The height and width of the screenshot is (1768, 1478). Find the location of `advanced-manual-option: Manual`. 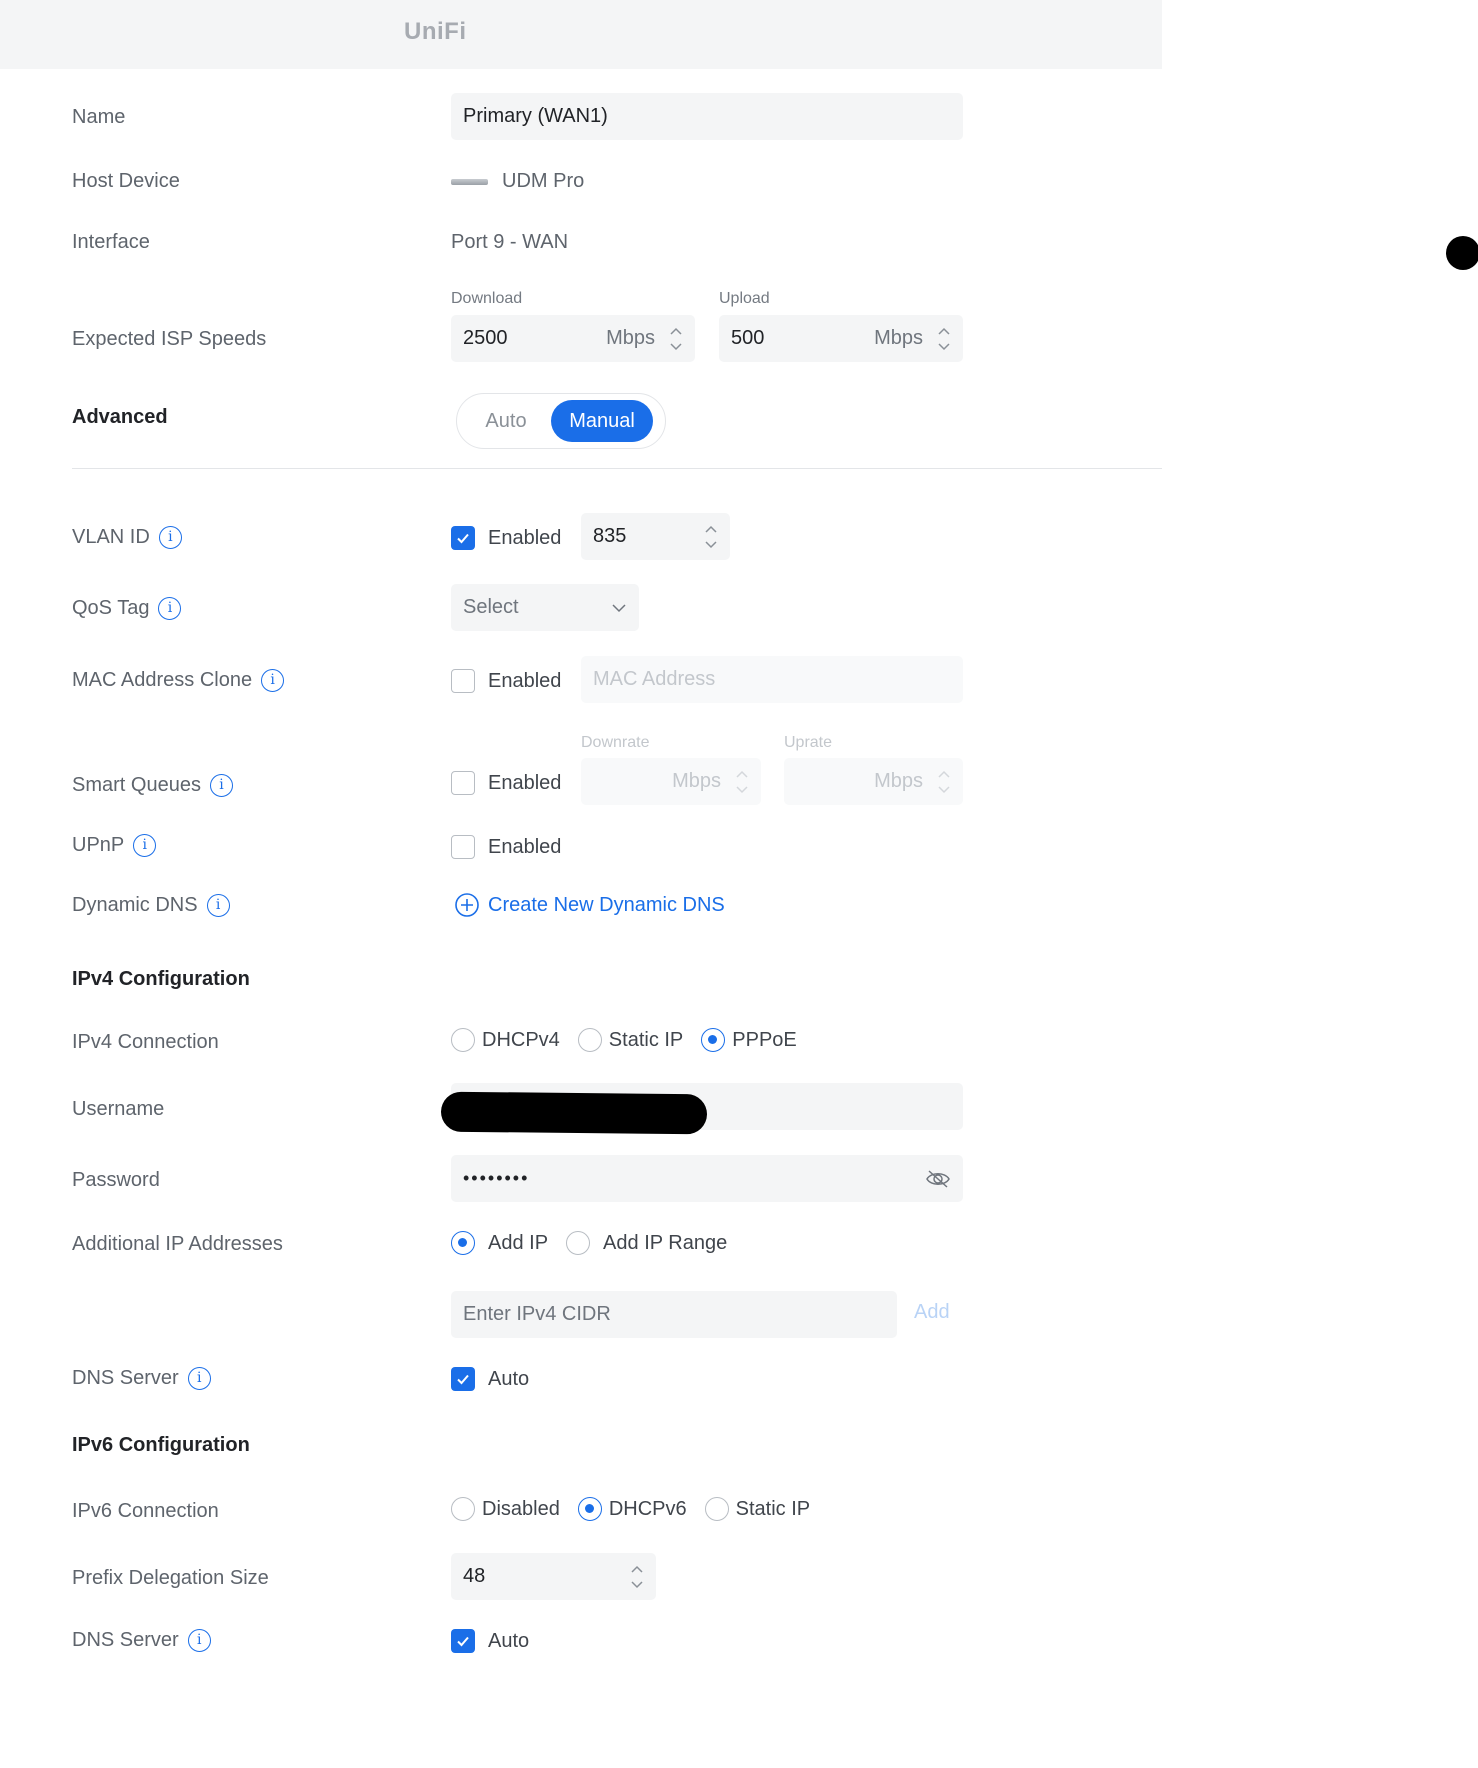

advanced-manual-option: Manual is located at coordinates (602, 421).